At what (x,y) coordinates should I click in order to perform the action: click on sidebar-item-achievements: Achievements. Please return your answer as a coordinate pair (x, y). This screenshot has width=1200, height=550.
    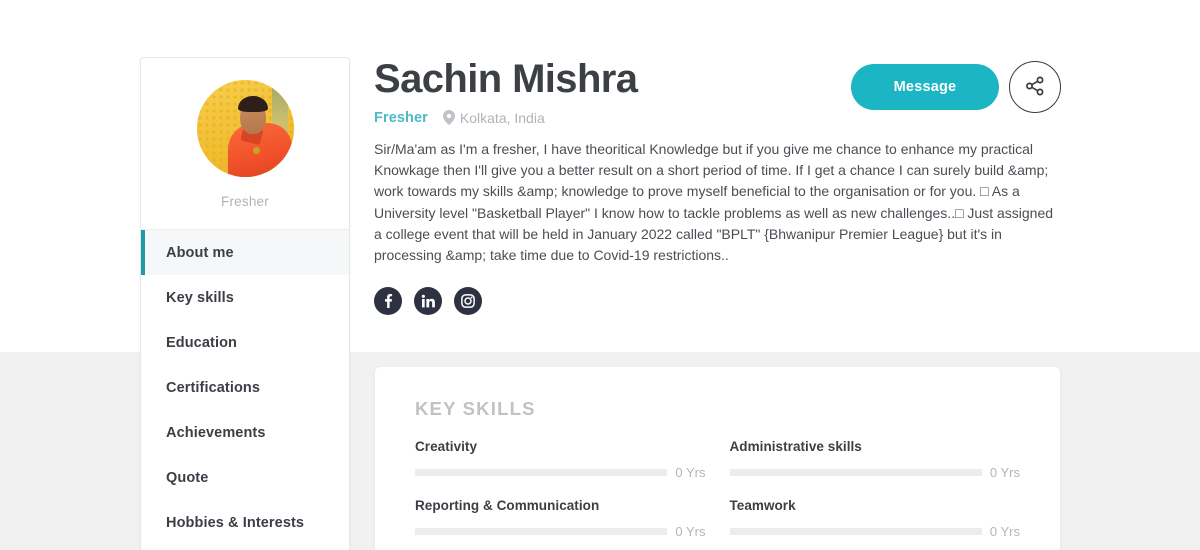
    Looking at the image, I should click on (245, 432).